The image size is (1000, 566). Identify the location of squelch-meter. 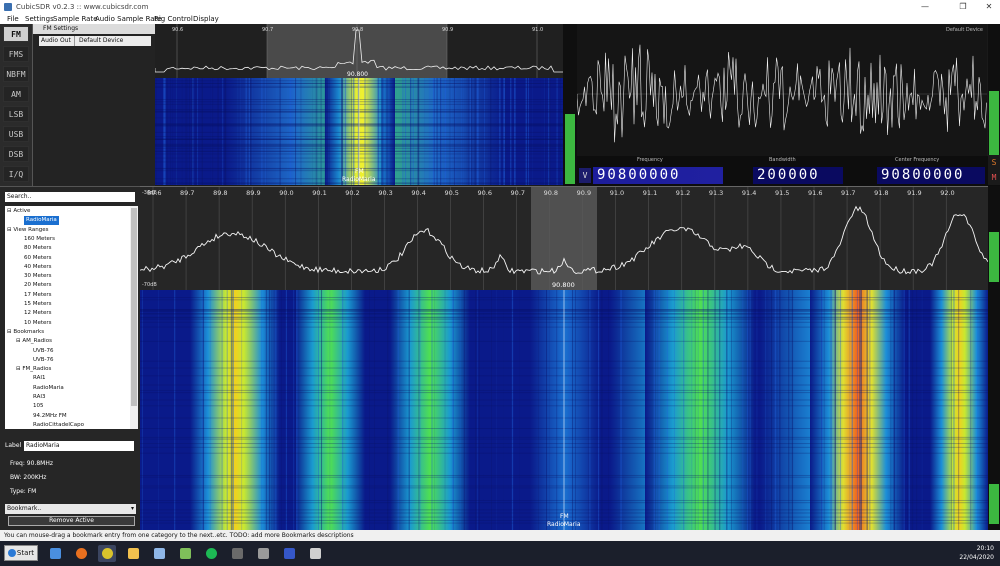
(570, 105).